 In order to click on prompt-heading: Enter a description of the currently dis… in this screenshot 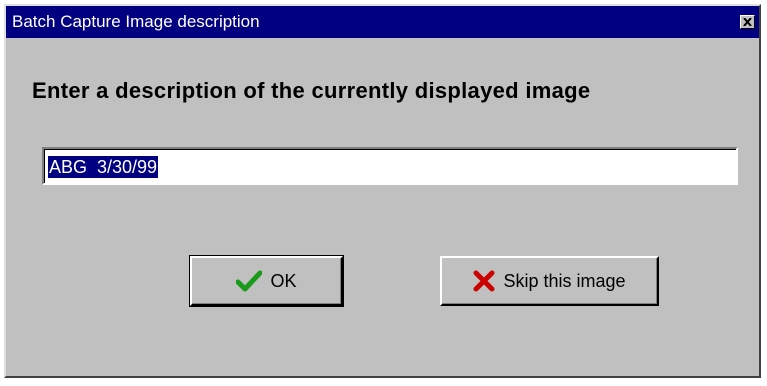, I will do `click(311, 90)`.